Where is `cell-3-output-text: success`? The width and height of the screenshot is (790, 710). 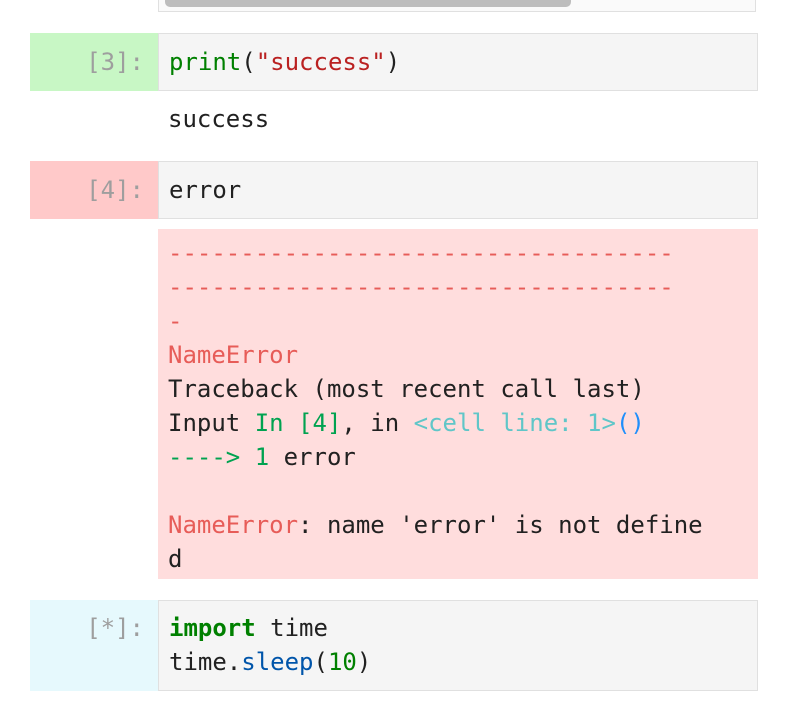
cell-3-output-text: success is located at coordinates (219, 119).